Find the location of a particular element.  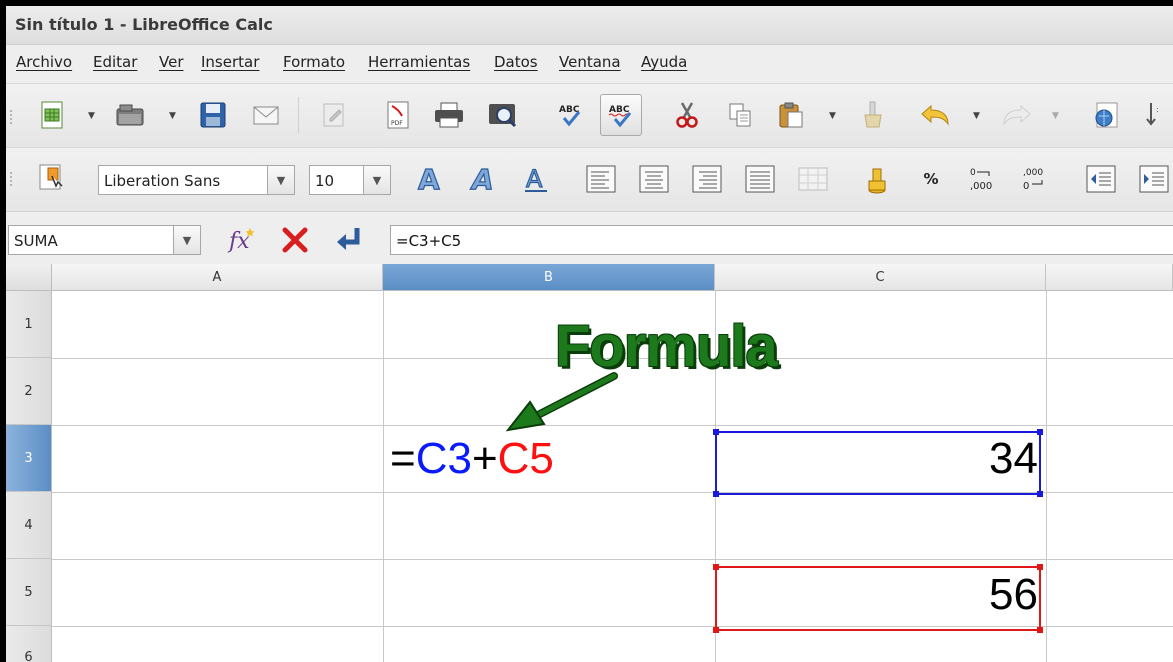

email-icon is located at coordinates (266, 115).